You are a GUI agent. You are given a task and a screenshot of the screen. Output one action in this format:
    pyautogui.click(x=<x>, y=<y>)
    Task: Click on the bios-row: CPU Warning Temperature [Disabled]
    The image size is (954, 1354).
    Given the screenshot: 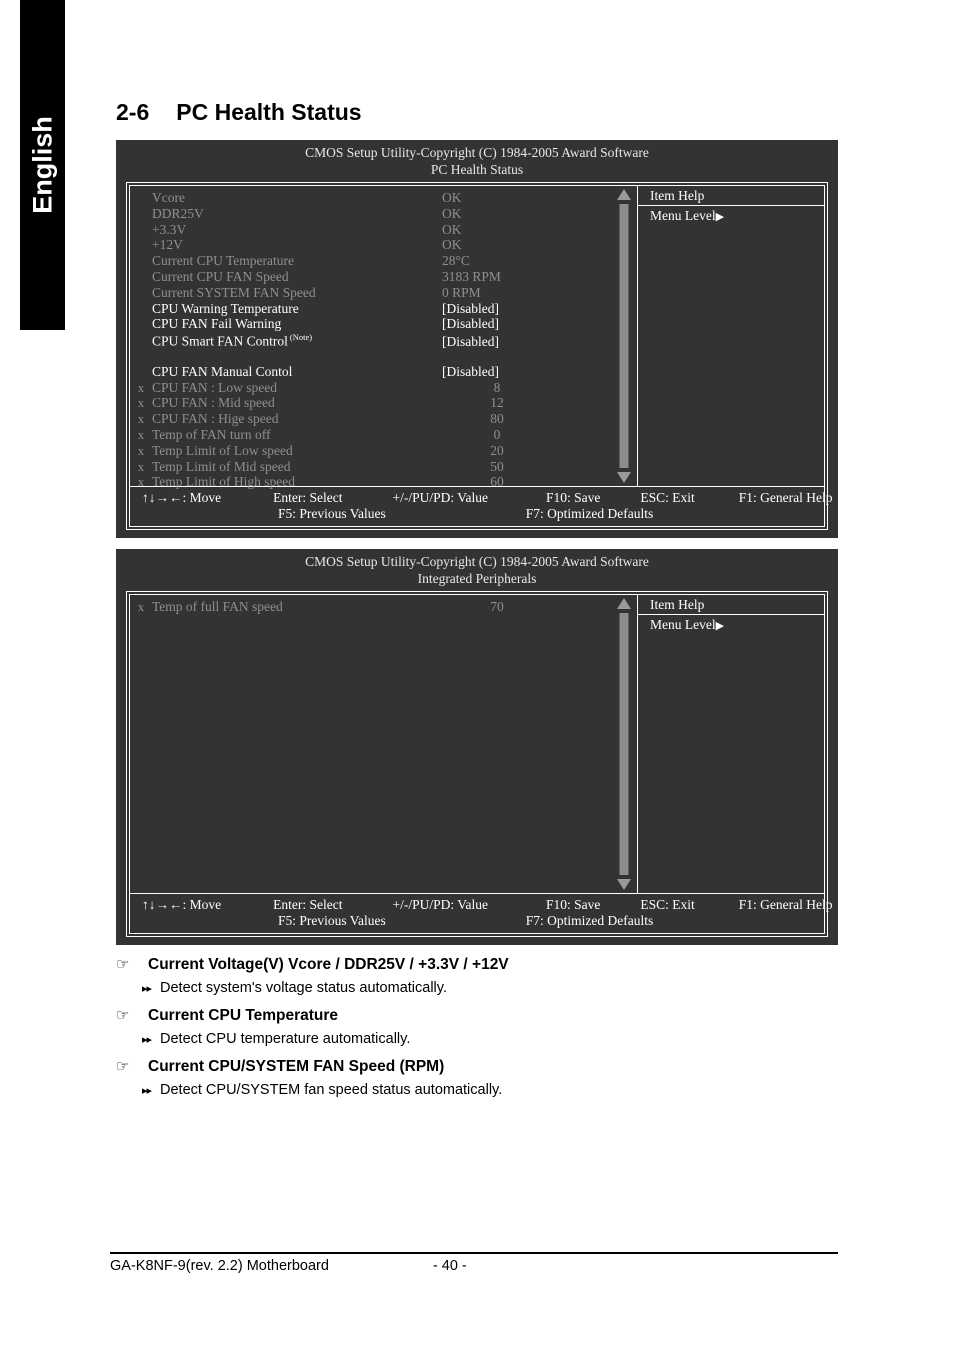 What is the action you would take?
    pyautogui.click(x=370, y=309)
    